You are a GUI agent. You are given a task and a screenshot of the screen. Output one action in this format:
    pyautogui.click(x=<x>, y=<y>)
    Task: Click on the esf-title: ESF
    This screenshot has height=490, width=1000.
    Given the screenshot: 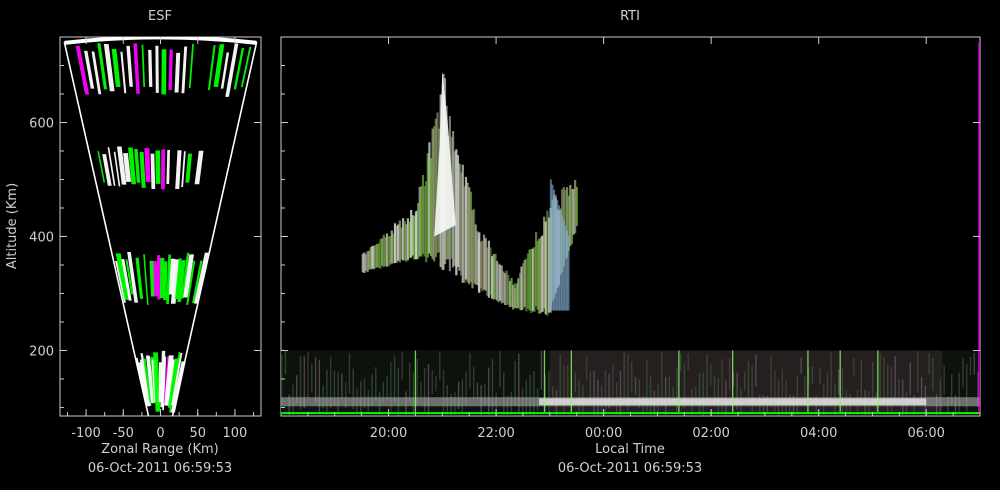 What is the action you would take?
    pyautogui.click(x=160, y=16)
    